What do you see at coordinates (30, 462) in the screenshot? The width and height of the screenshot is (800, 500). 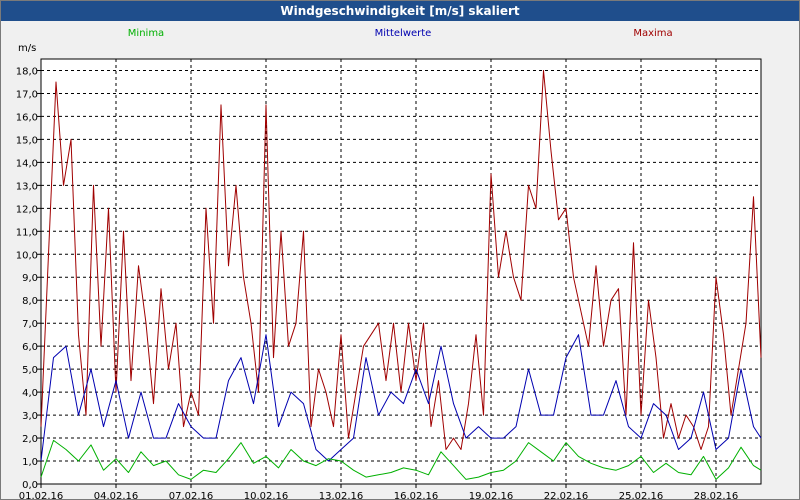 I see `y-tick-label: 1,0` at bounding box center [30, 462].